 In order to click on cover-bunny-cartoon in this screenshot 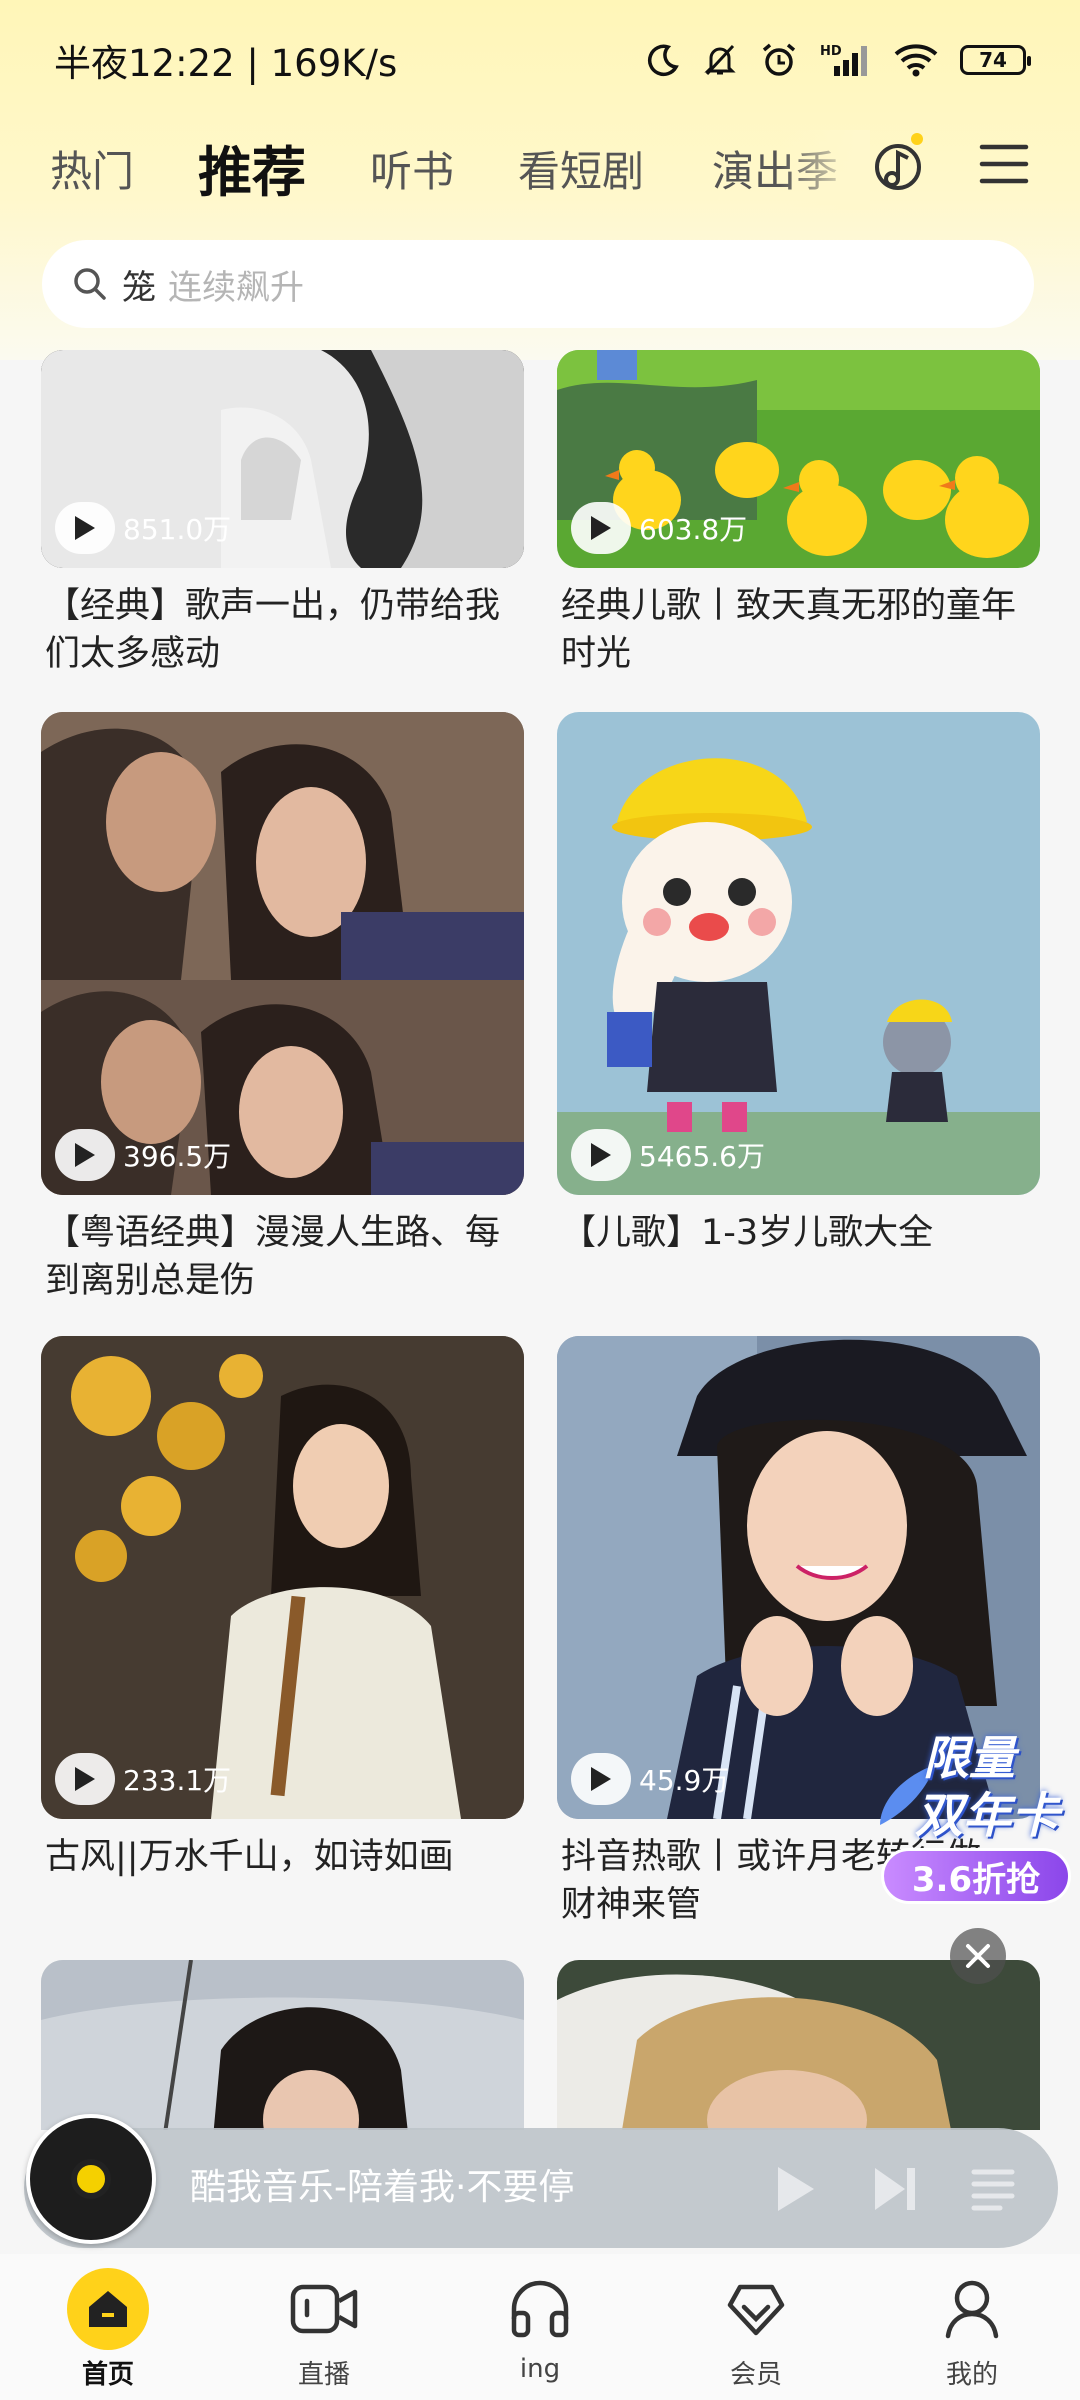, I will do `click(798, 953)`.